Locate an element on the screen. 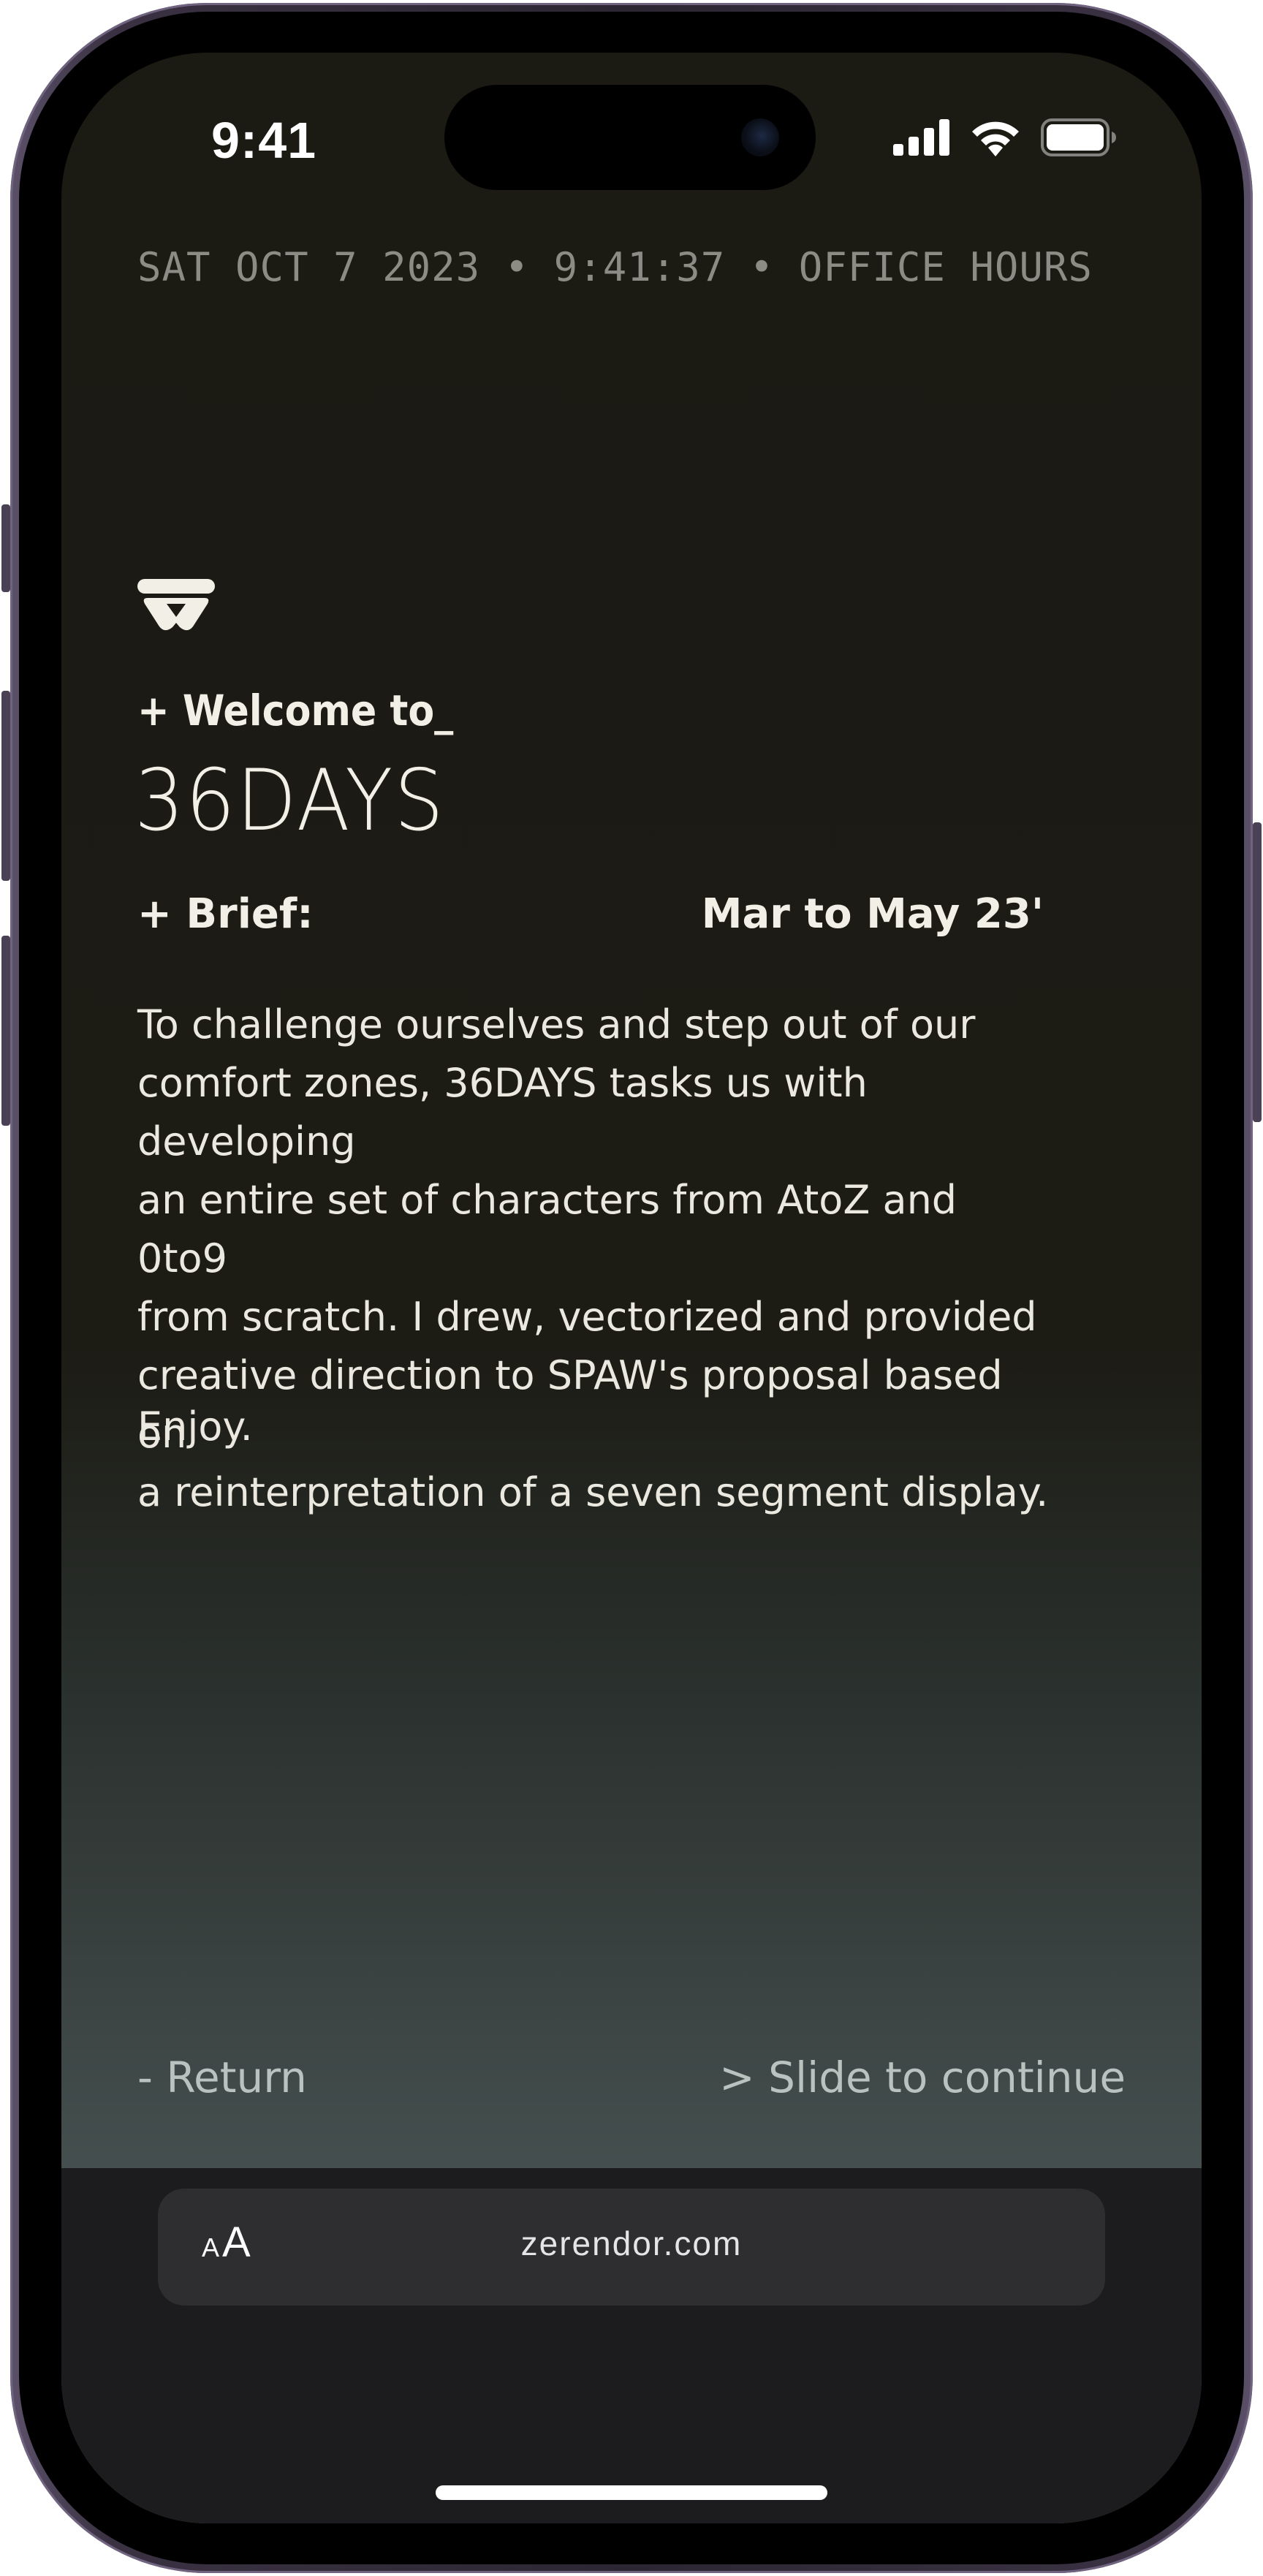 Image resolution: width=1263 pixels, height=2576 pixels. cellular-signal-icon is located at coordinates (921, 137).